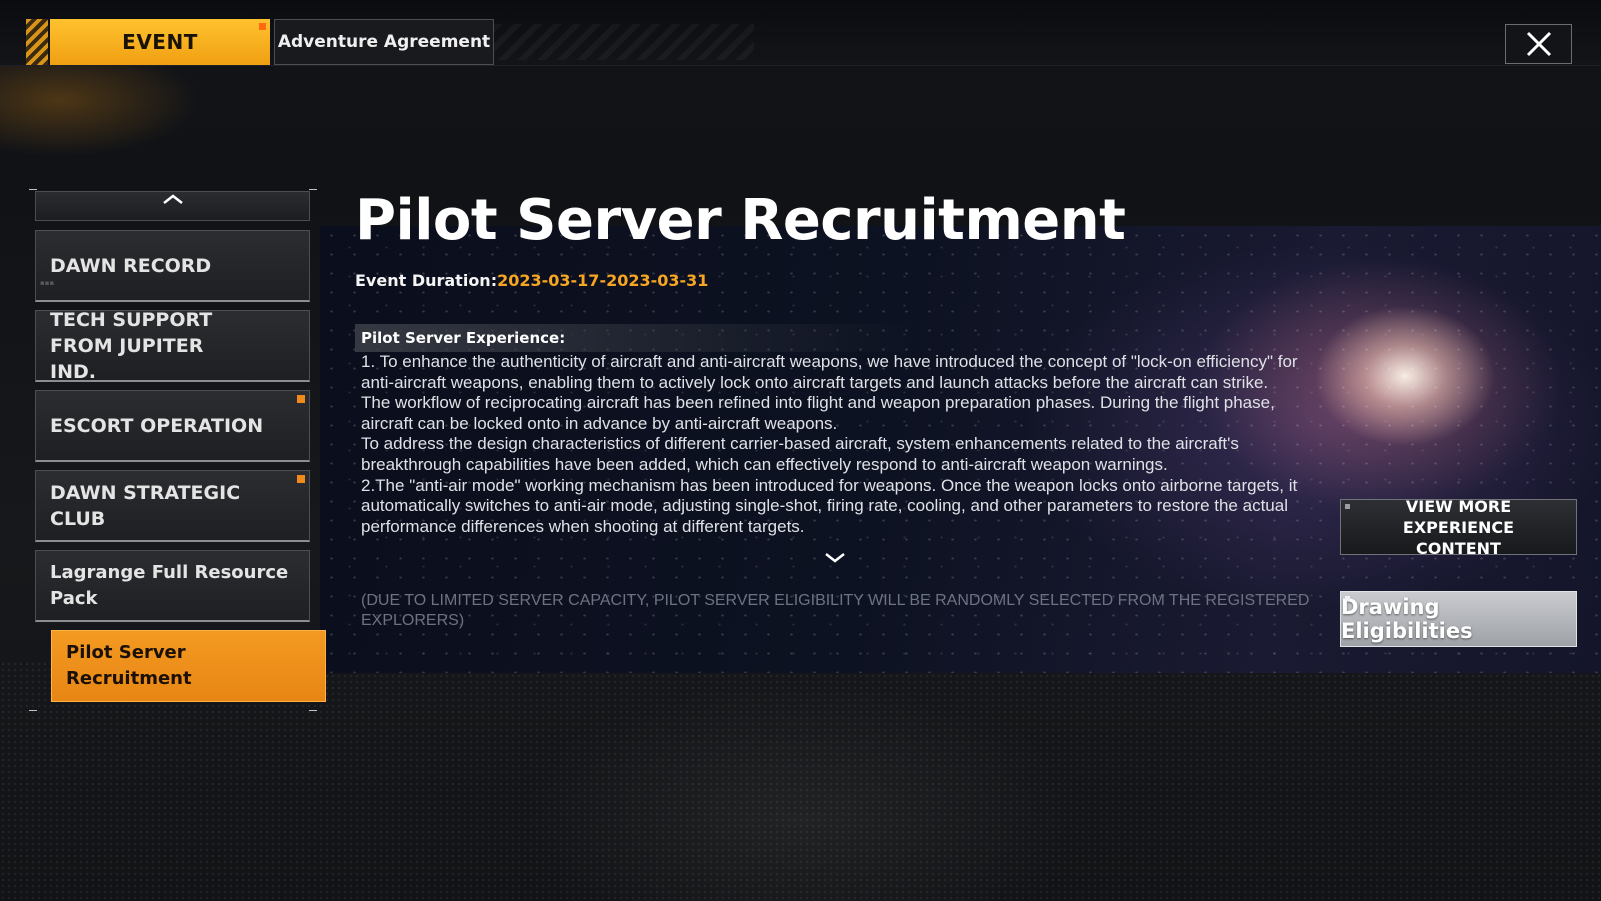 This screenshot has width=1601, height=901. Describe the element at coordinates (37, 42) in the screenshot. I see `tab-decoration` at that location.